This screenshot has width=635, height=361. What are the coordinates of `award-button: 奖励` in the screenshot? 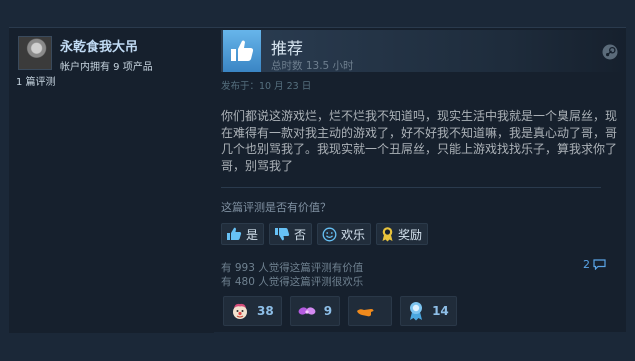 It's located at (402, 234).